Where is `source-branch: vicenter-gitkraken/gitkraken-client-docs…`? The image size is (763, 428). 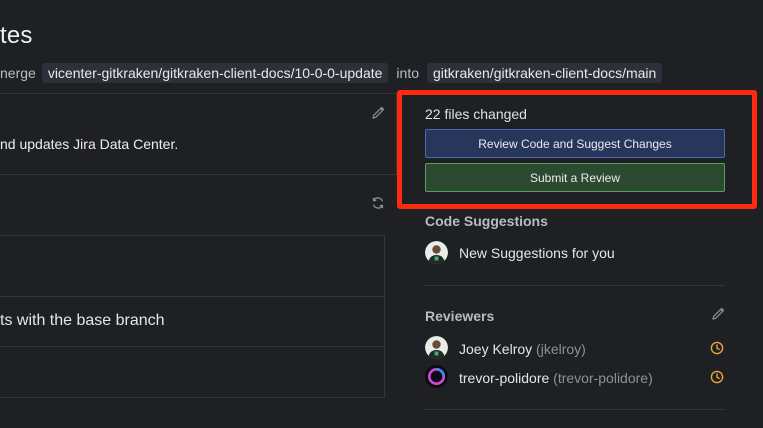 source-branch: vicenter-gitkraken/gitkraken-client-docs… is located at coordinates (215, 73).